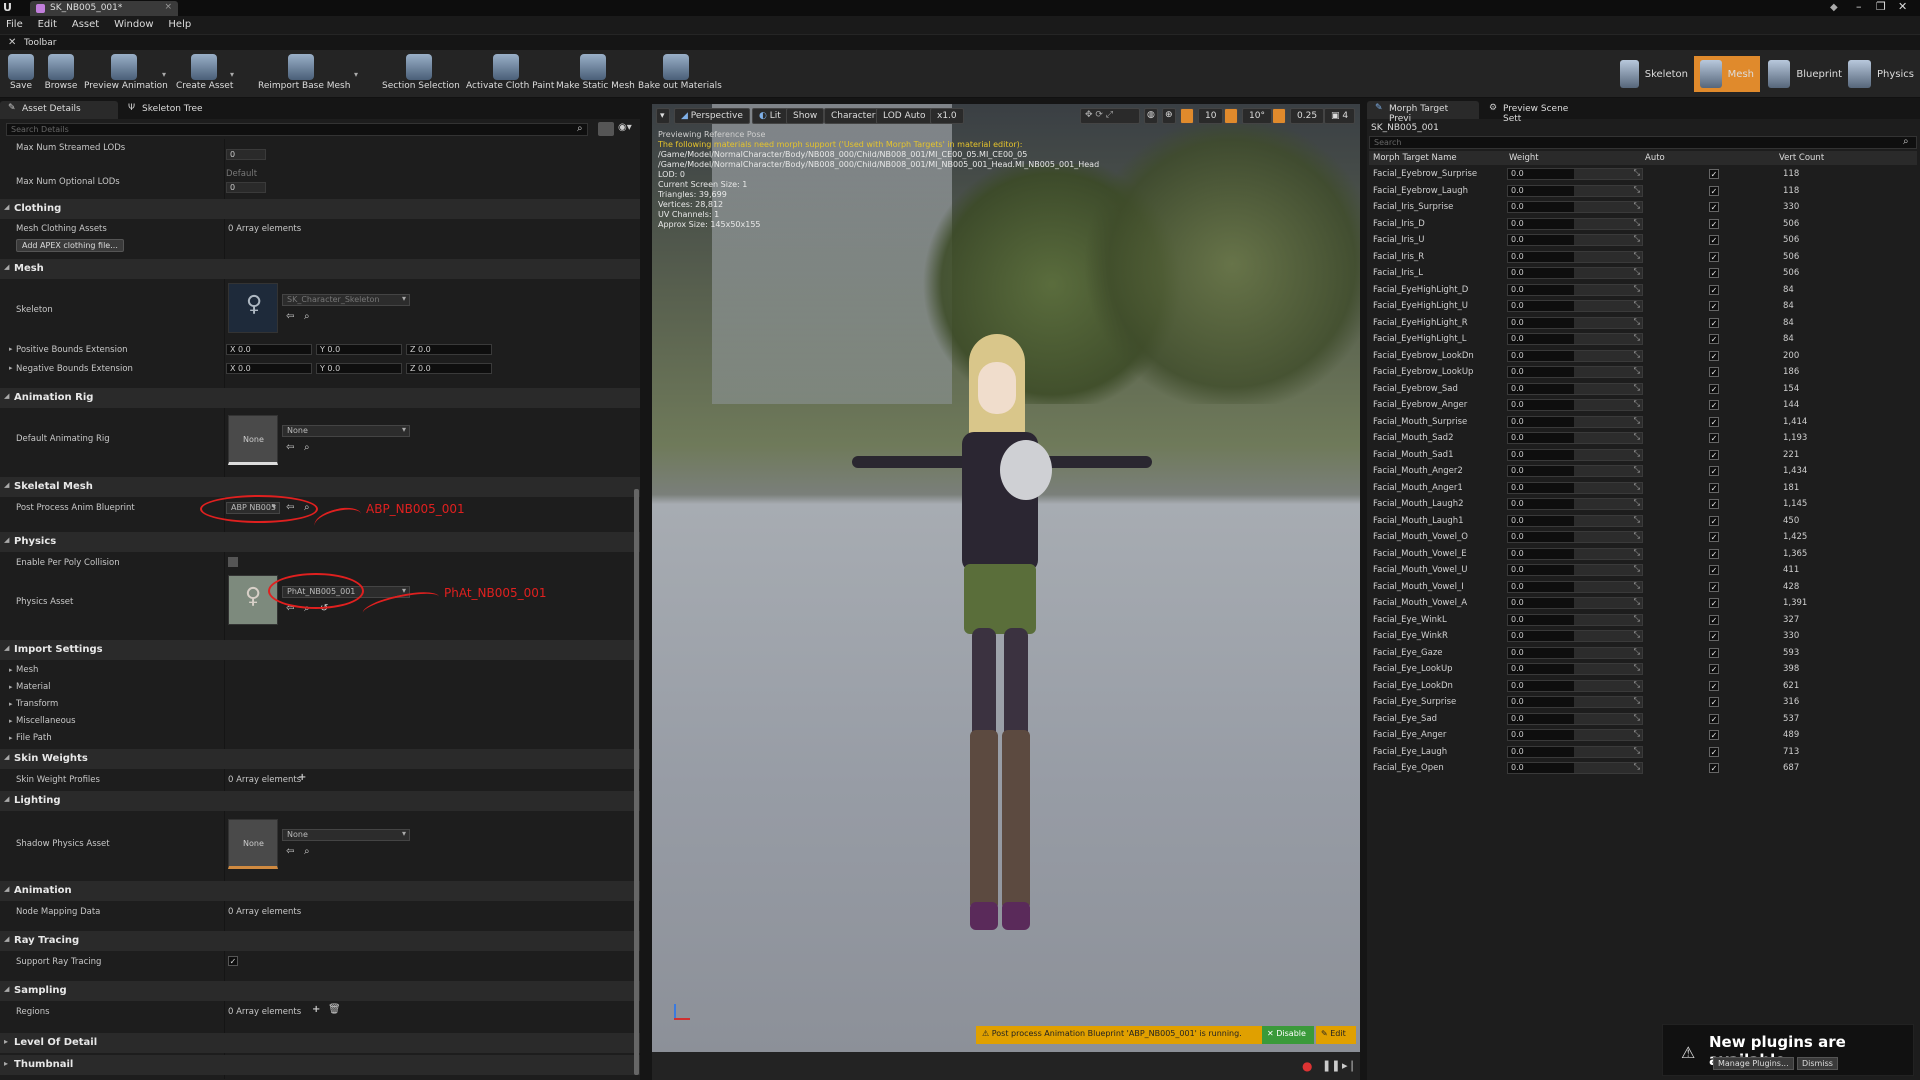 The width and height of the screenshot is (1920, 1080). I want to click on anim-rig-combo: None, so click(346, 431).